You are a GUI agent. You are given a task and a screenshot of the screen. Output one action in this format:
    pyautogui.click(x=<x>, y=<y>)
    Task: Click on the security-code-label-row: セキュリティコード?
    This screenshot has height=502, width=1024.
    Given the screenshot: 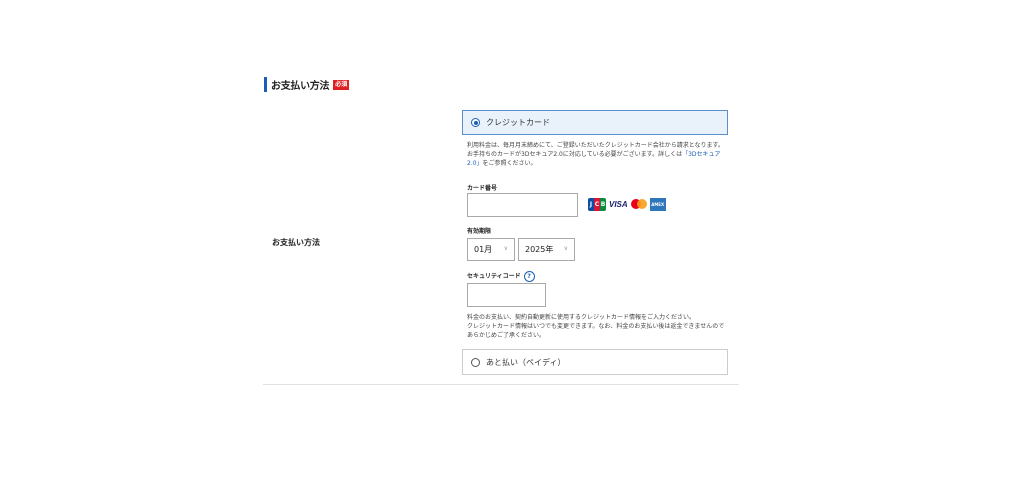 What is the action you would take?
    pyautogui.click(x=501, y=276)
    